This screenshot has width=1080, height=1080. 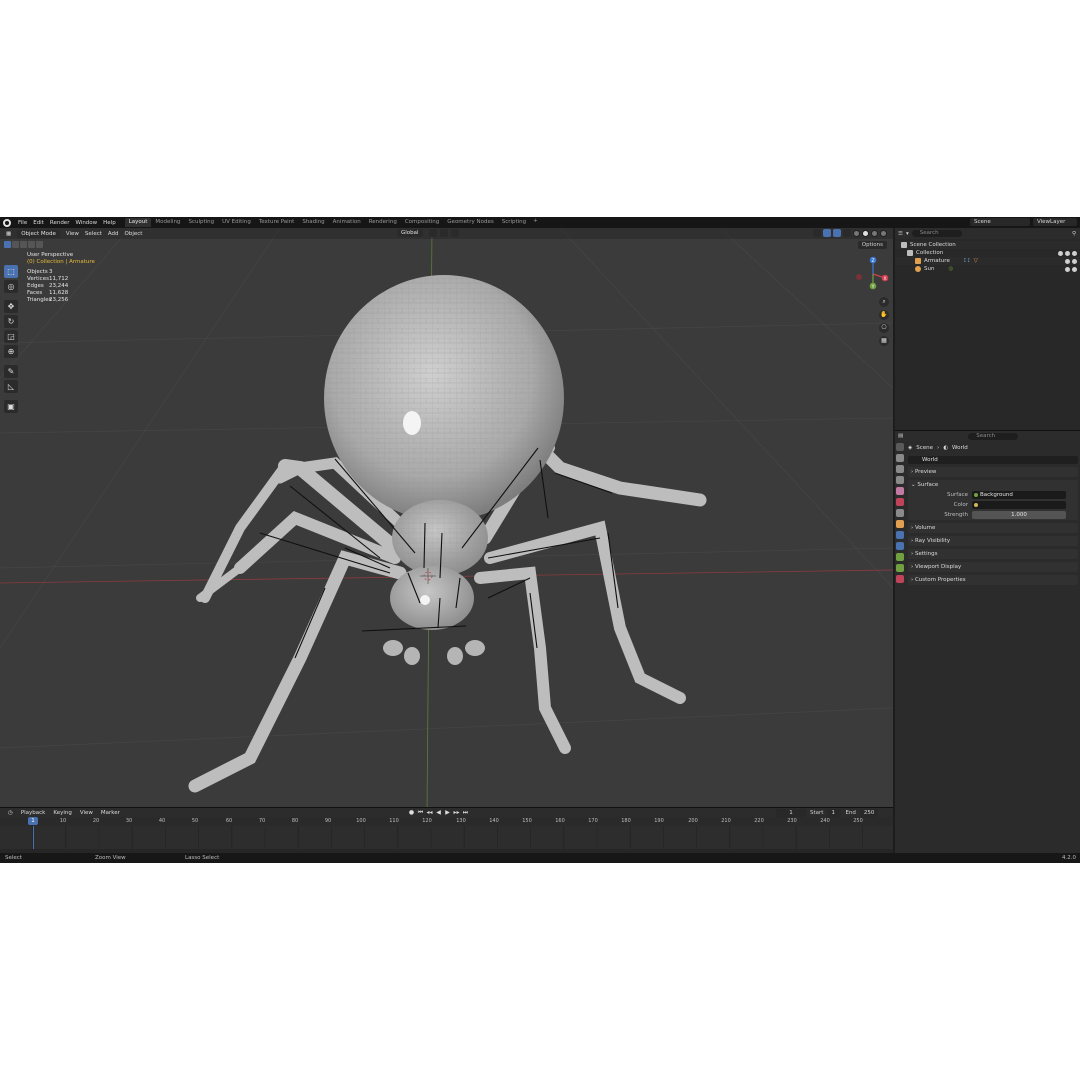 What do you see at coordinates (110, 813) in the screenshot?
I see `menu-marker: Marker` at bounding box center [110, 813].